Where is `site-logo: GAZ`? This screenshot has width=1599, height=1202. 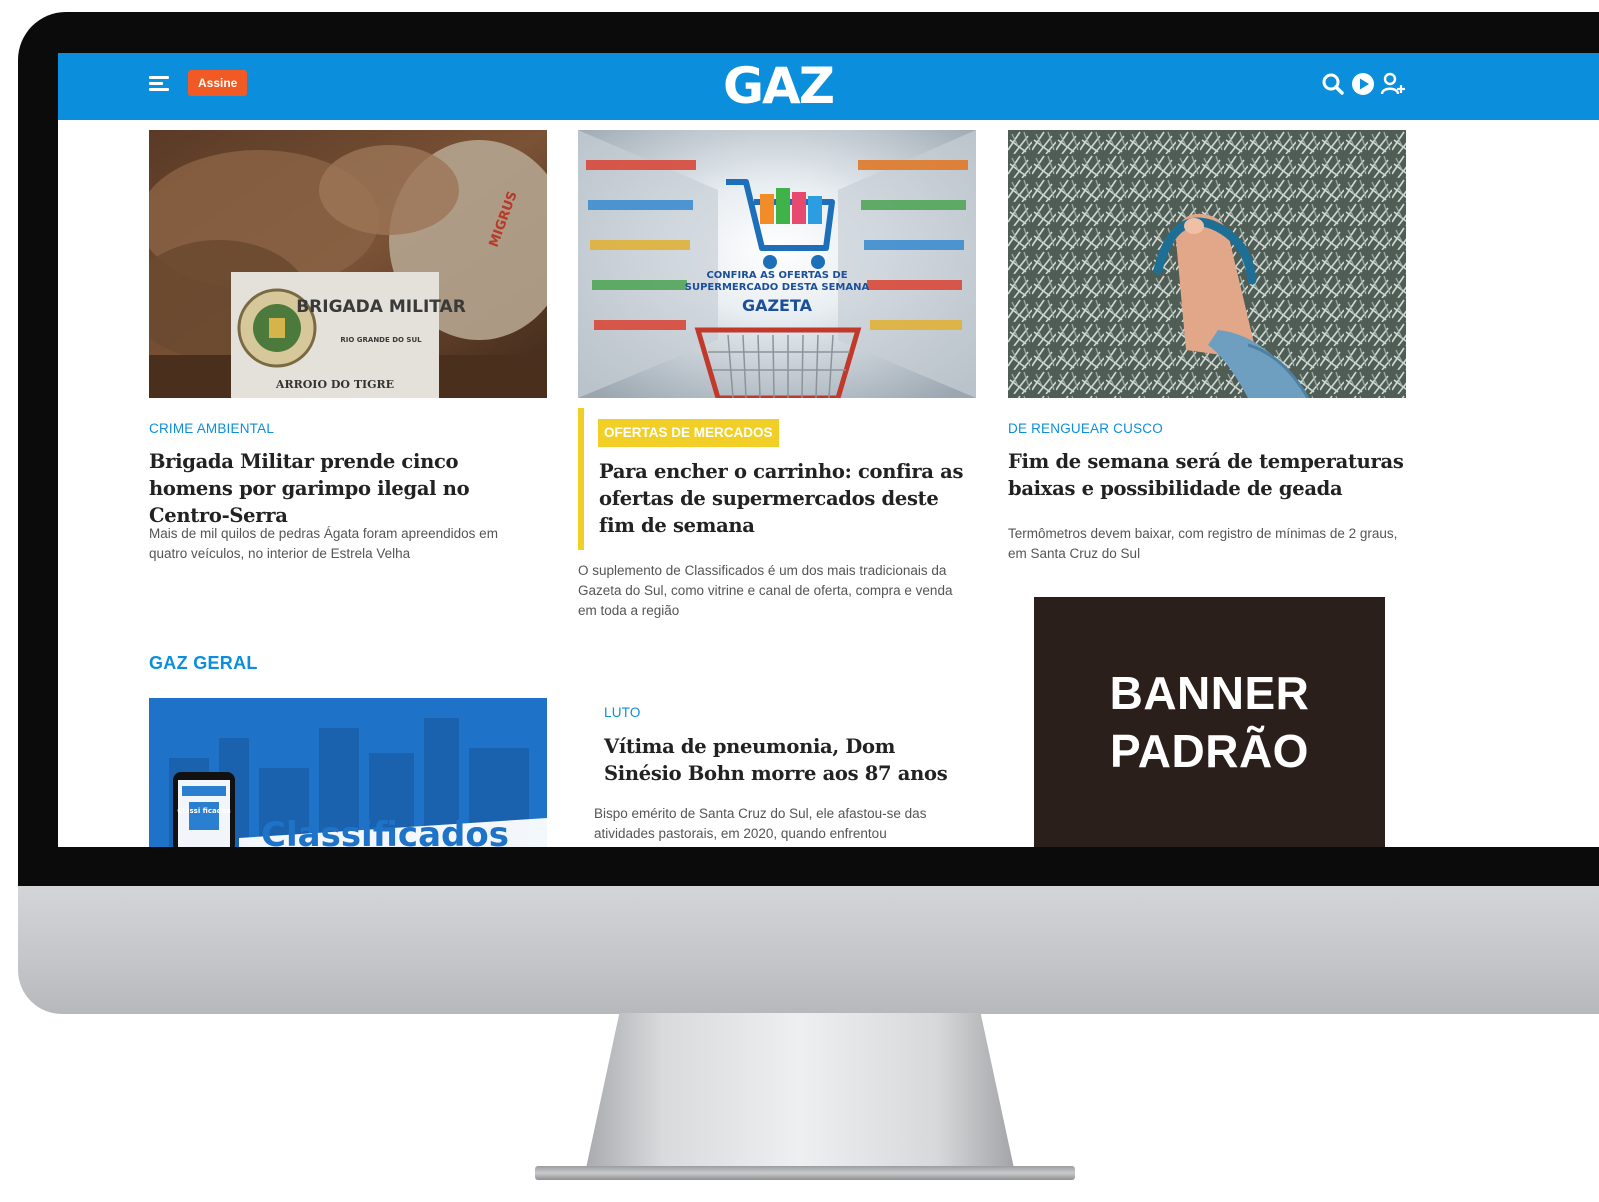
site-logo: GAZ is located at coordinates (778, 86).